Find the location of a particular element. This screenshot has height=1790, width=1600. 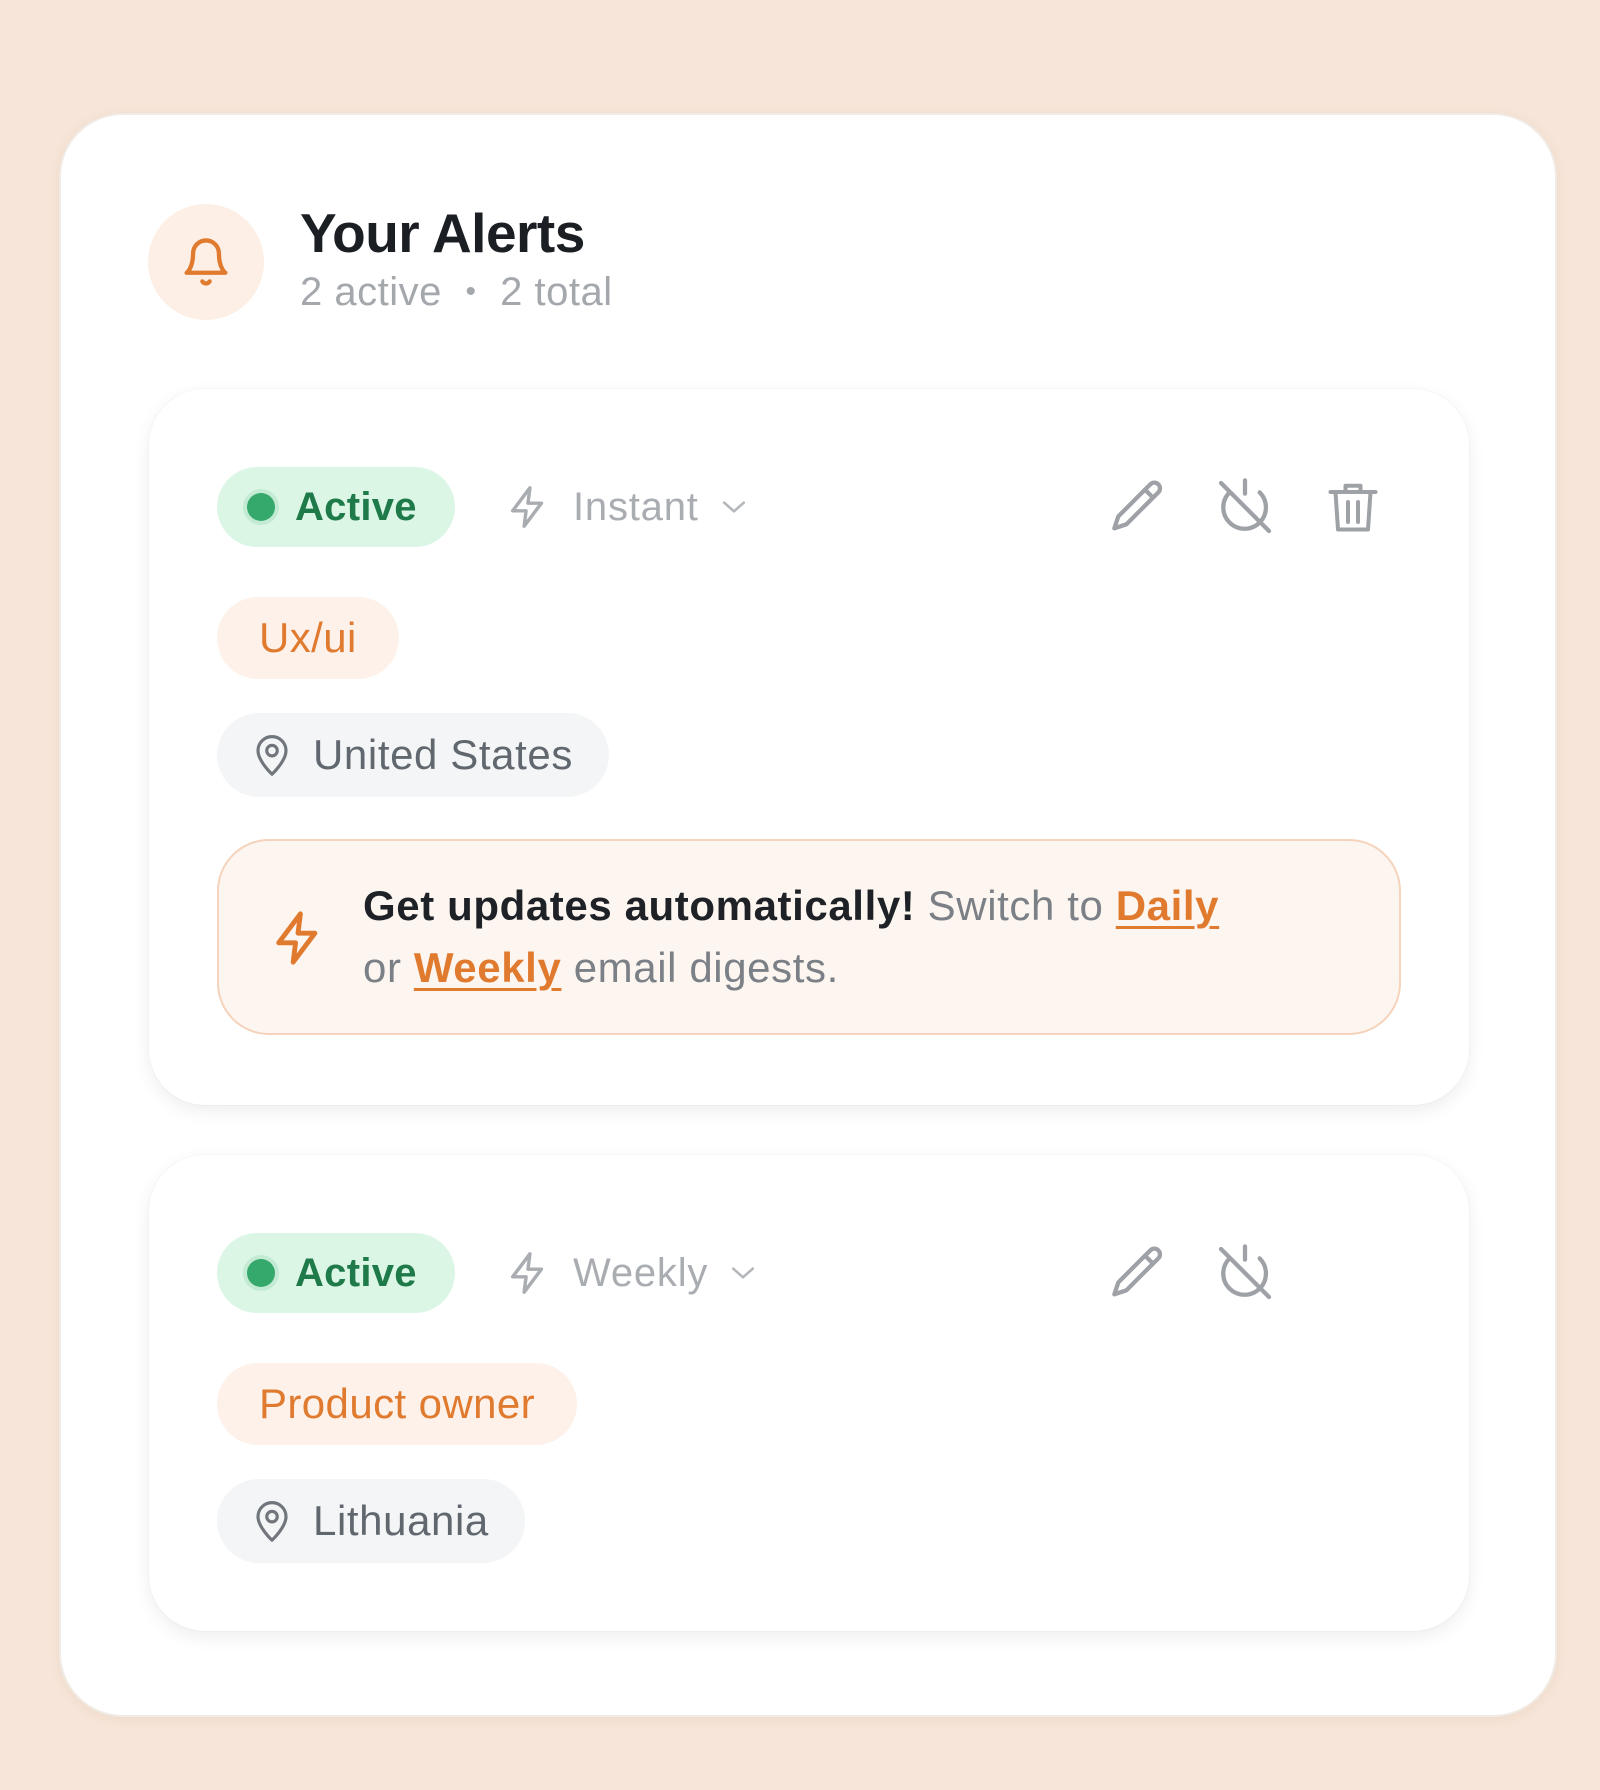

trash-icon is located at coordinates (1353, 507).